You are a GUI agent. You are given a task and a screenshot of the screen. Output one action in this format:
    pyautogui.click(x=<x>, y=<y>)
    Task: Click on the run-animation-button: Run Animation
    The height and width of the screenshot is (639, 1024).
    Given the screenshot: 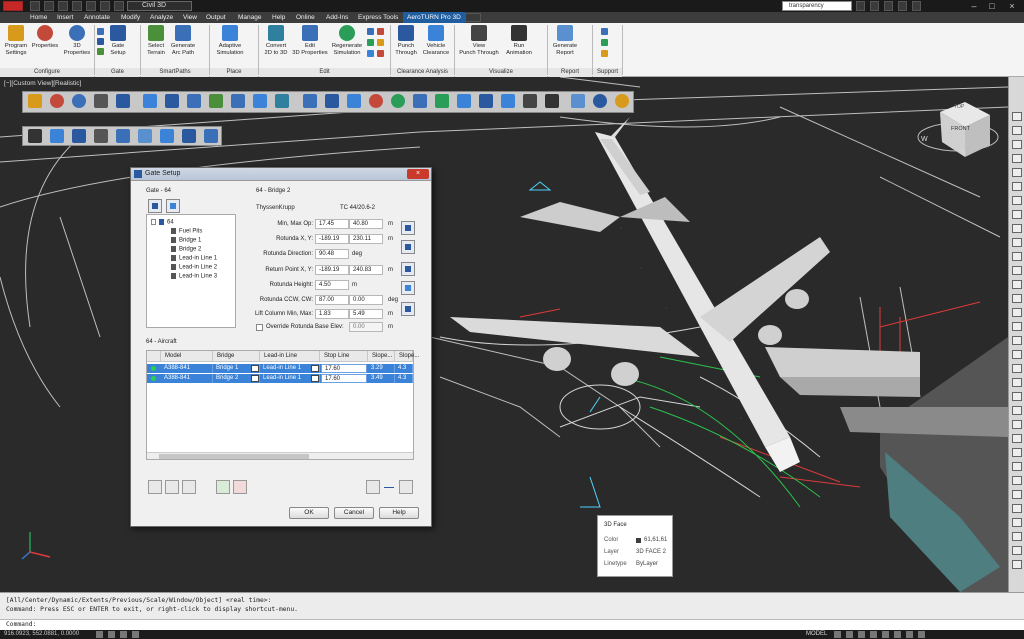 What is the action you would take?
    pyautogui.click(x=519, y=40)
    